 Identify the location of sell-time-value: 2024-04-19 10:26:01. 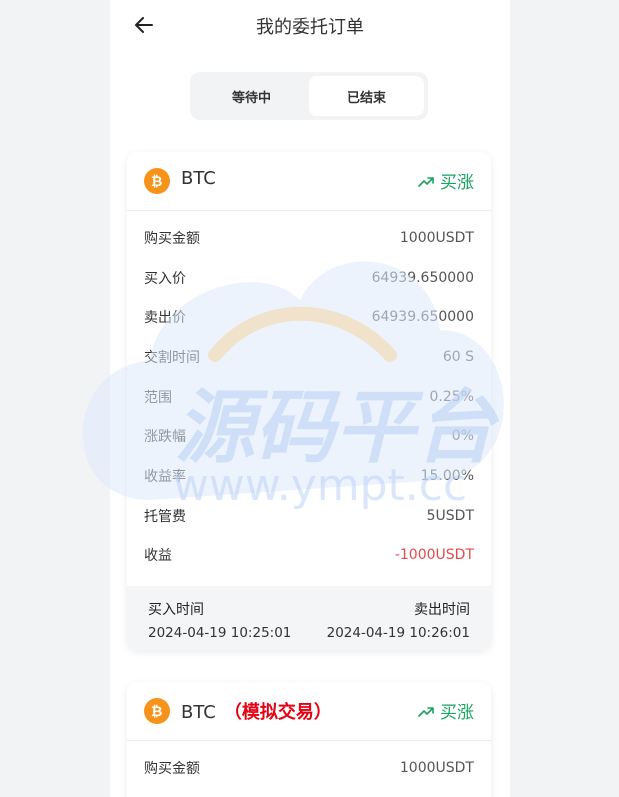
(398, 633).